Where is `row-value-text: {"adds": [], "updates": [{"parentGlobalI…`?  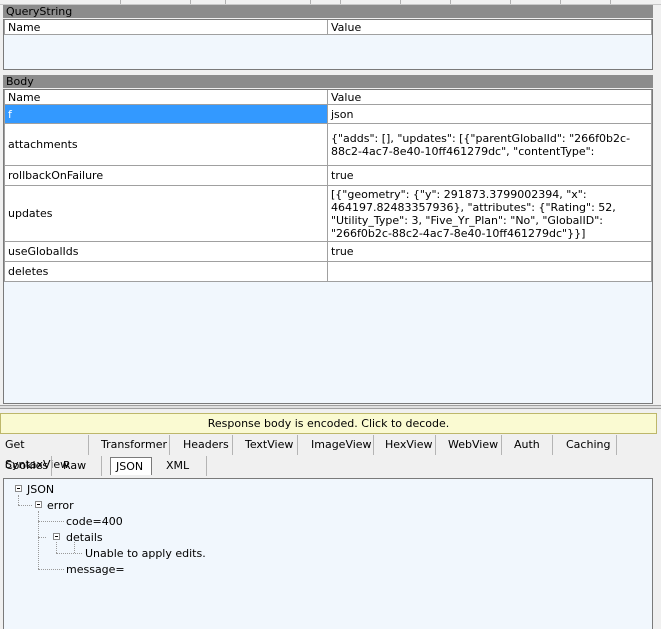 row-value-text: {"adds": [], "updates": [{"parentGlobalI… is located at coordinates (481, 144).